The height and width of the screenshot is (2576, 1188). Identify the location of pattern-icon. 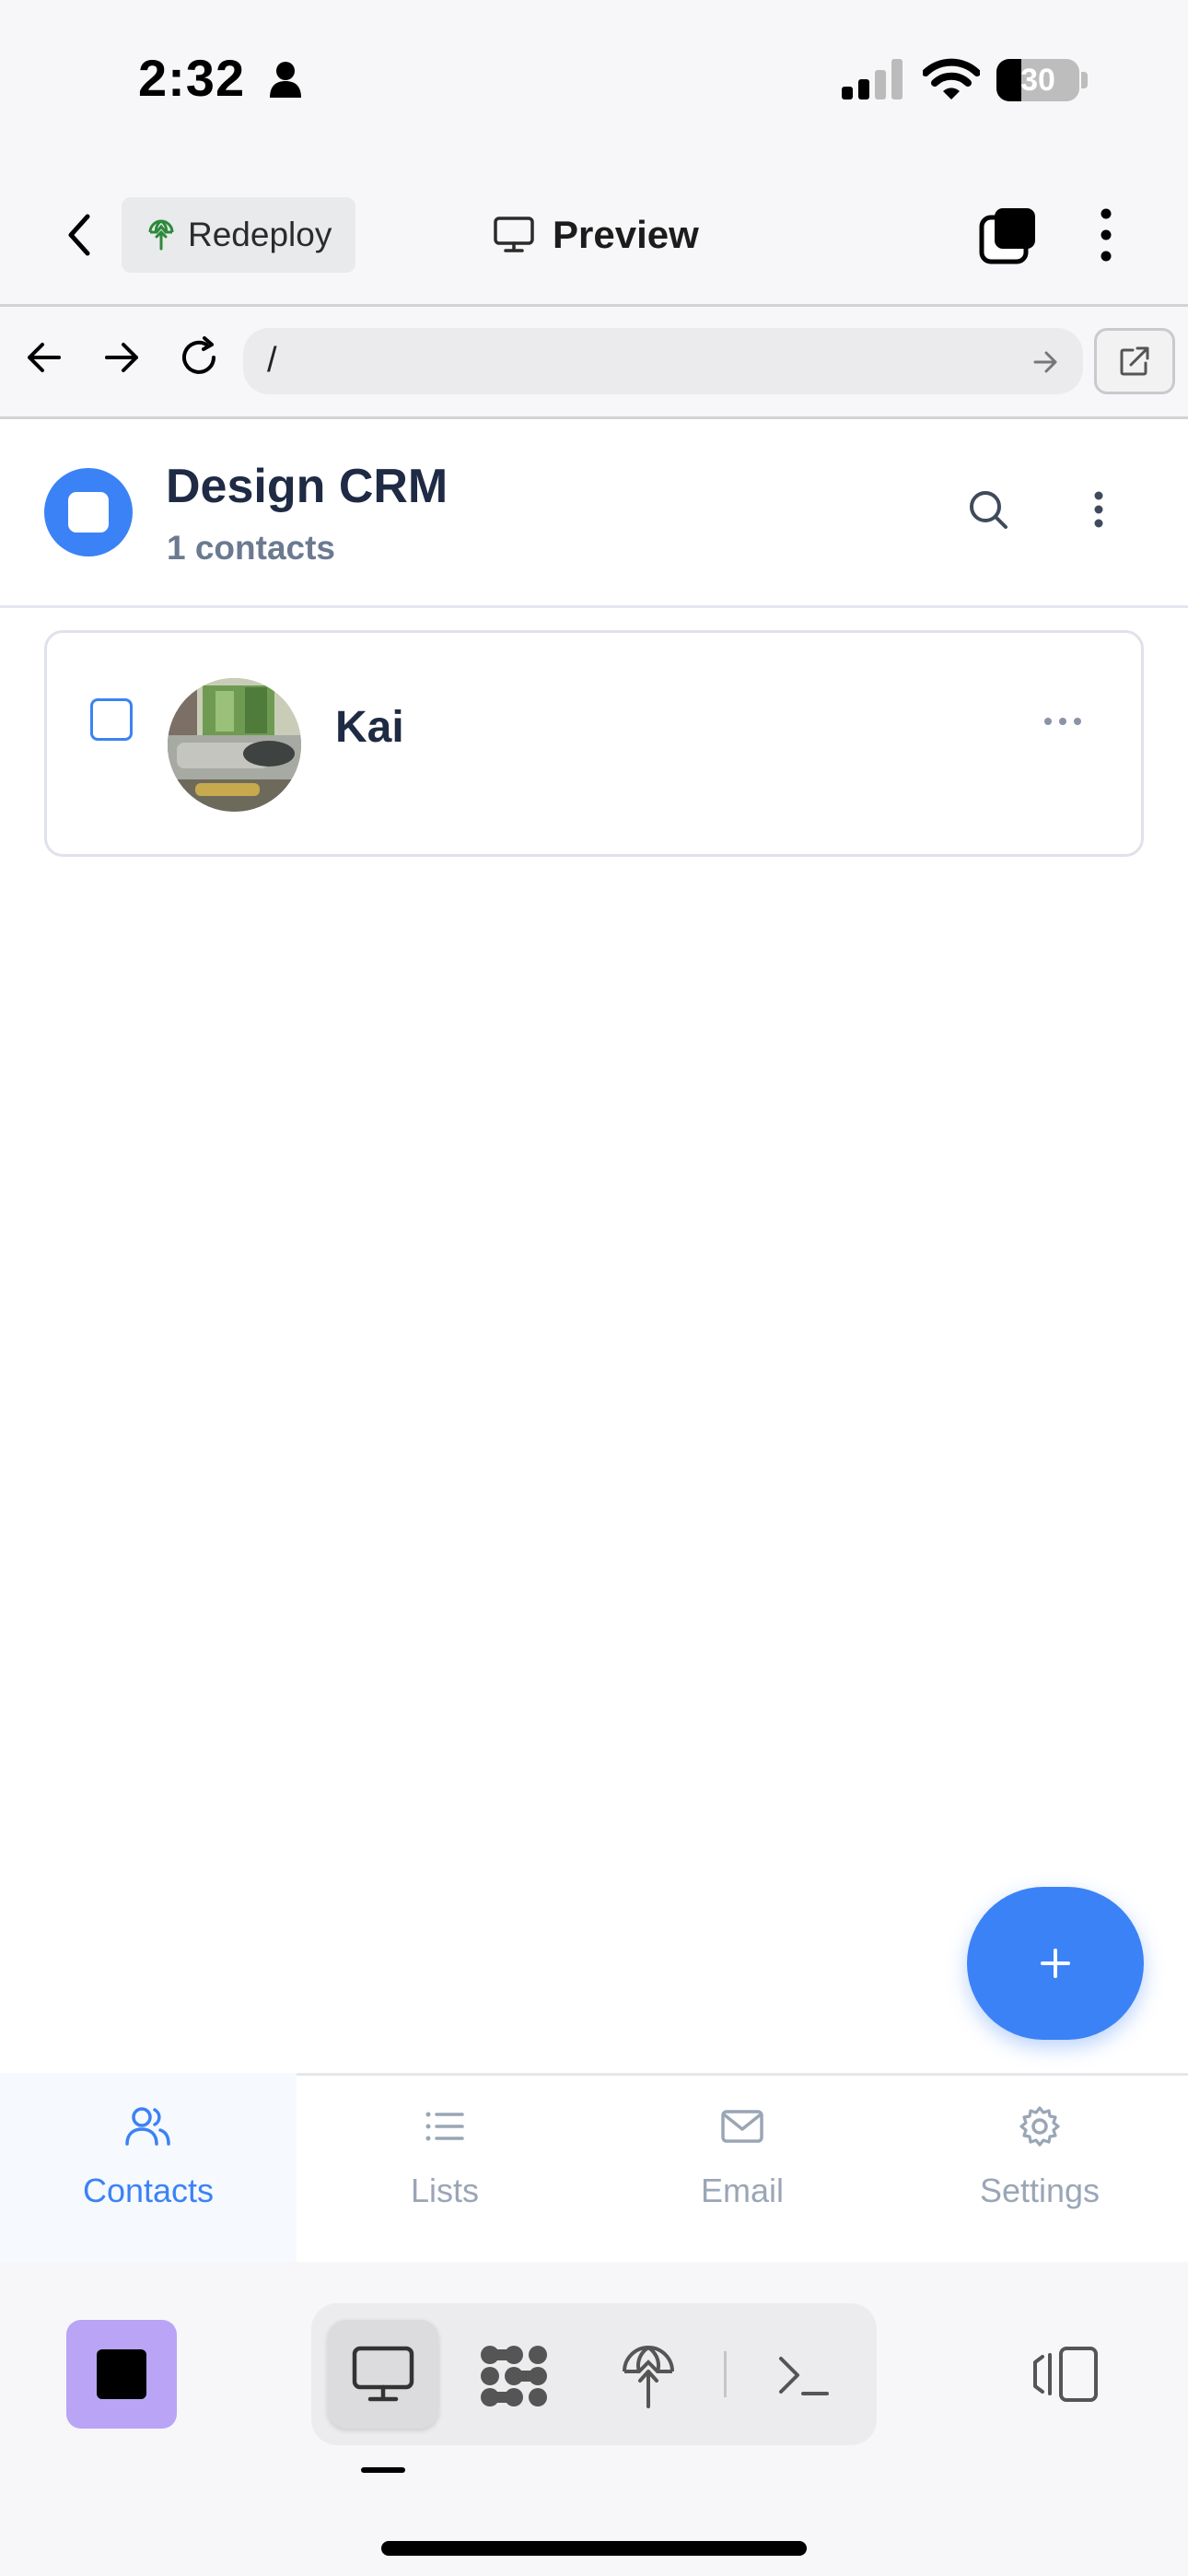
(514, 2376).